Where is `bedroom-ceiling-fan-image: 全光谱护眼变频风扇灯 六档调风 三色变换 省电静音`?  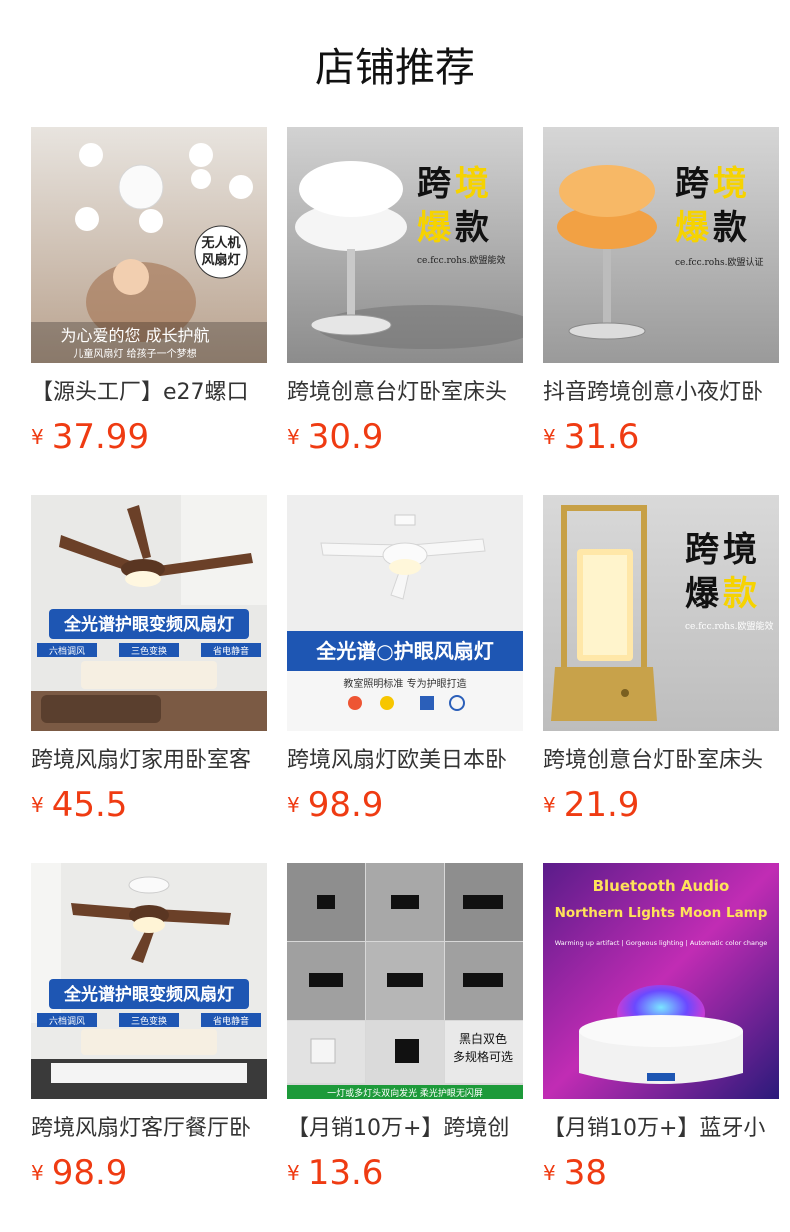
bedroom-ceiling-fan-image: 全光谱护眼变频风扇灯 六档调风 三色变换 省电静音 is located at coordinates (149, 981).